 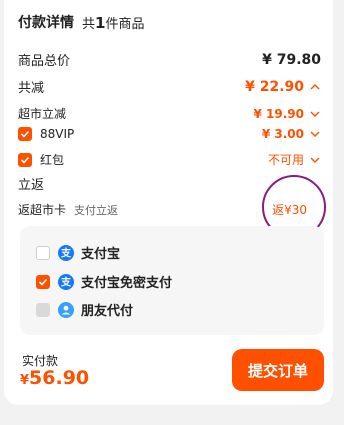 I want to click on card-rebate-label: 返超市卡, so click(x=42, y=210).